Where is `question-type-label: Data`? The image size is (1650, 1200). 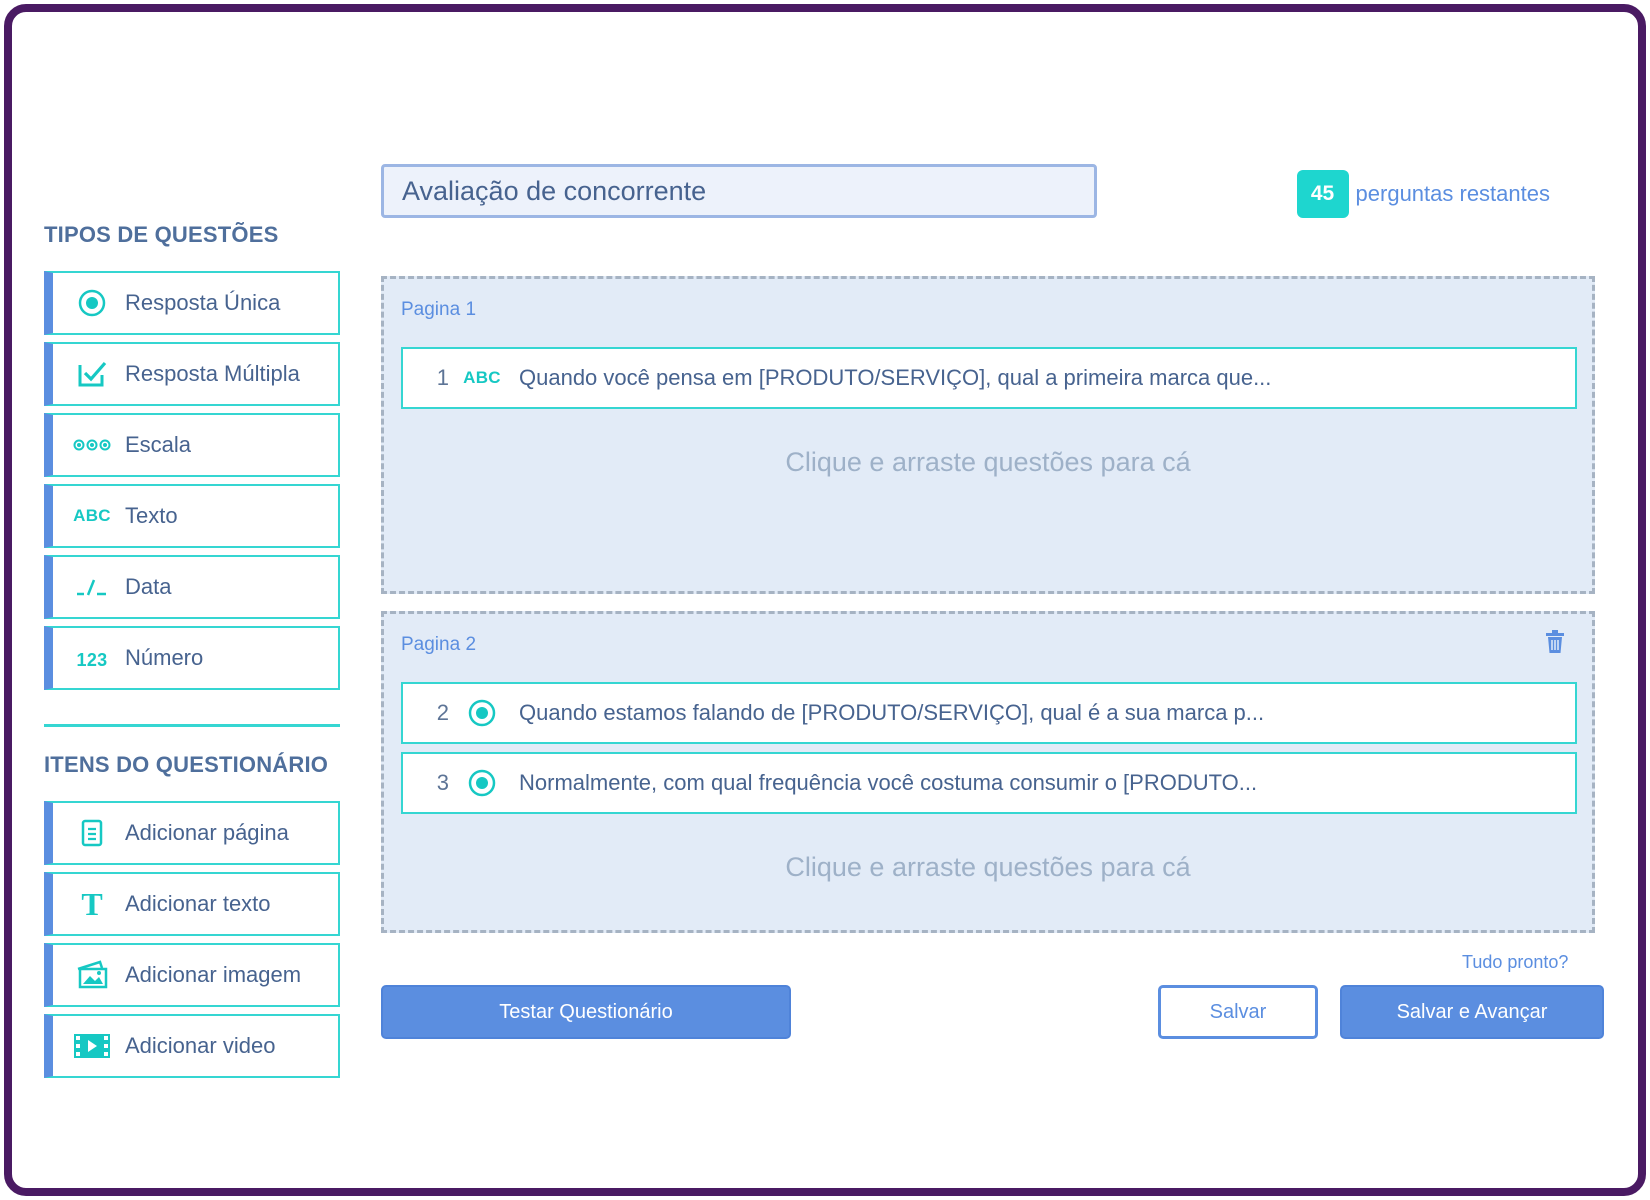
question-type-label: Data is located at coordinates (148, 586).